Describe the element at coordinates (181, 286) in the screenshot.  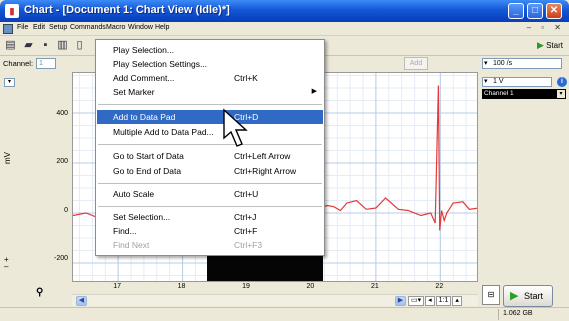
I see `x-tick-label: 18` at that location.